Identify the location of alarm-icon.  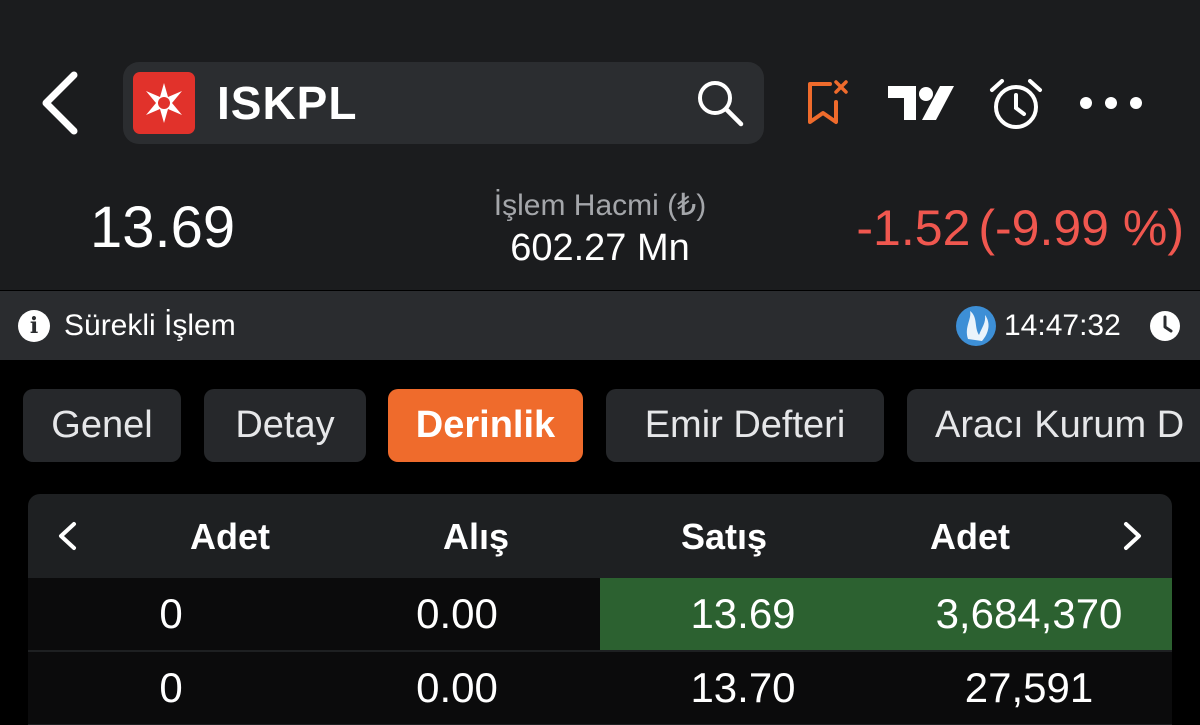
(1016, 104).